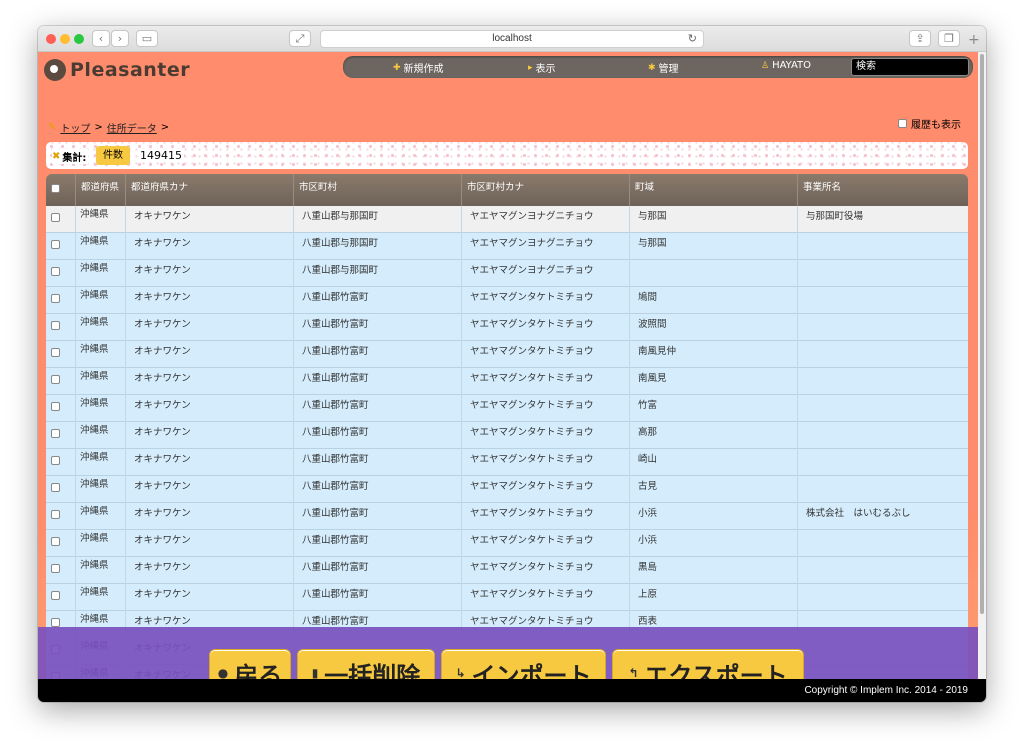  Describe the element at coordinates (507, 543) in the screenshot. I see `table-row: 沖縄県 オキナワケン 八重山郡竹富町 ヤエヤマグンタケトミチョウ 小浜` at that location.